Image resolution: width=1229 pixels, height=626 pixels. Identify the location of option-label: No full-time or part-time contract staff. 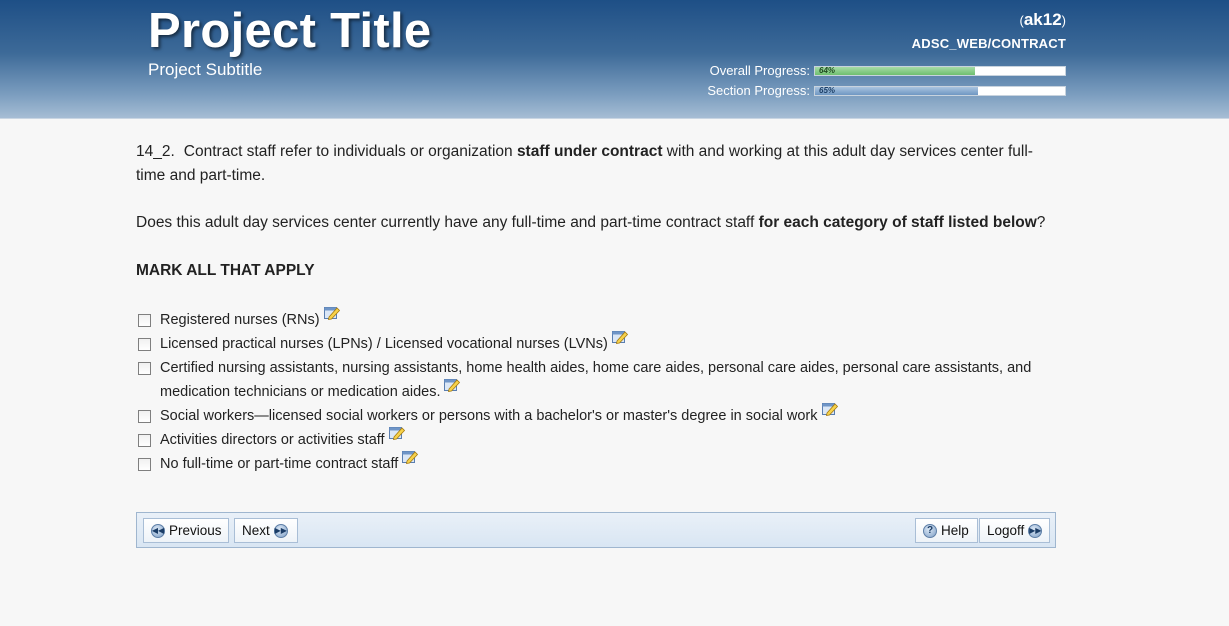
(608, 463).